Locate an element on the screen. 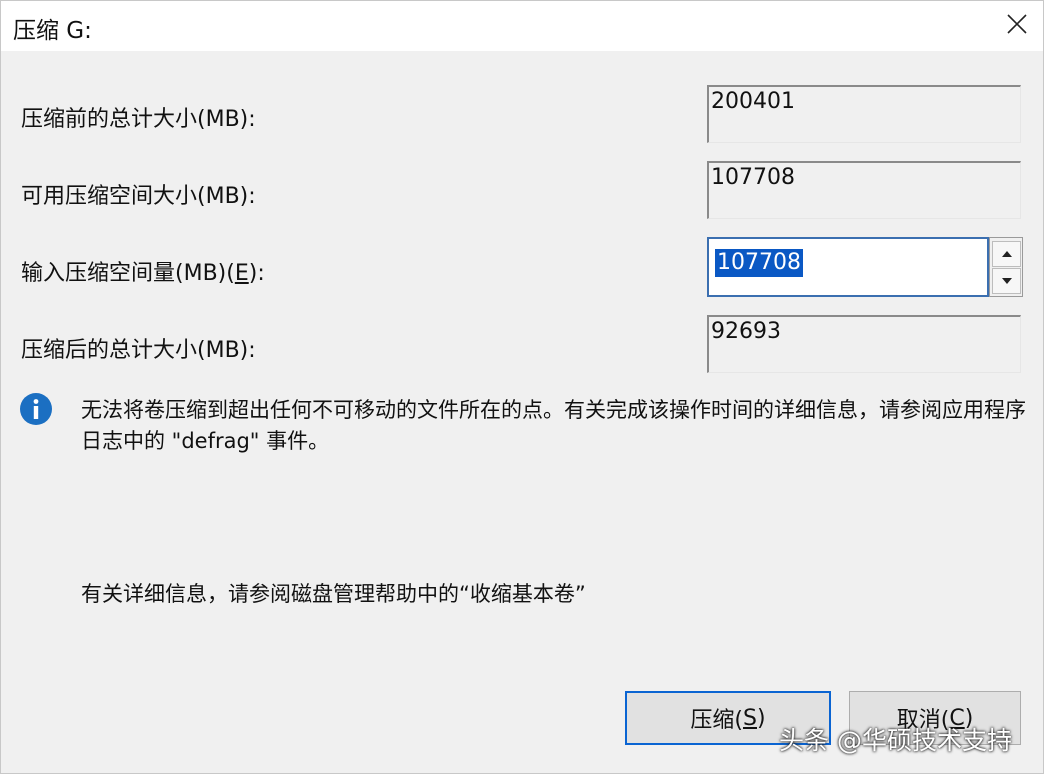 Image resolution: width=1044 pixels, height=774 pixels. close-button is located at coordinates (1017, 24).